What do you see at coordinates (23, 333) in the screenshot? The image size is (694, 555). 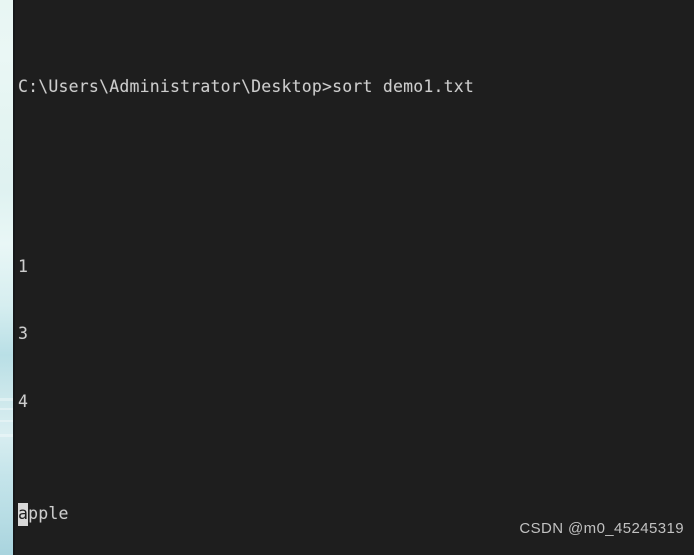 I see `output-line-2: 3` at bounding box center [23, 333].